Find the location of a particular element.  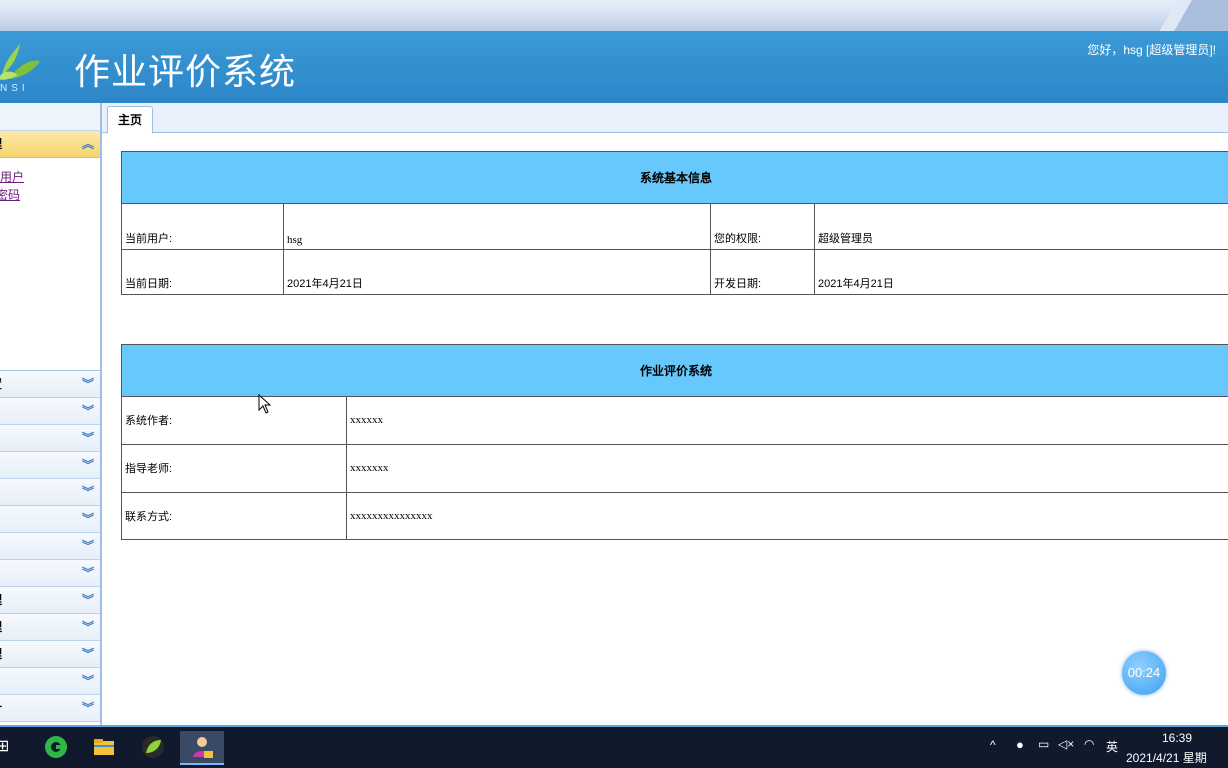

qq-icon: ● is located at coordinates (1020, 744).